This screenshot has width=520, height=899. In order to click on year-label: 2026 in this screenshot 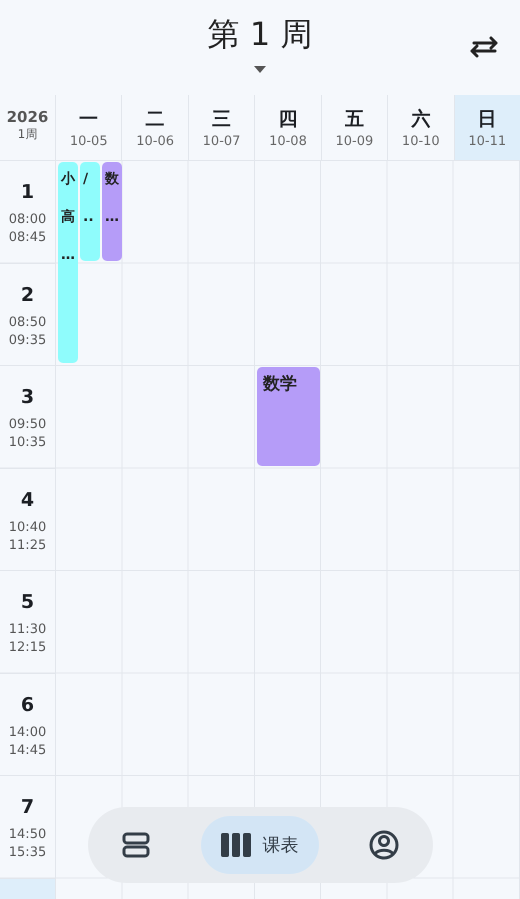, I will do `click(27, 117)`.